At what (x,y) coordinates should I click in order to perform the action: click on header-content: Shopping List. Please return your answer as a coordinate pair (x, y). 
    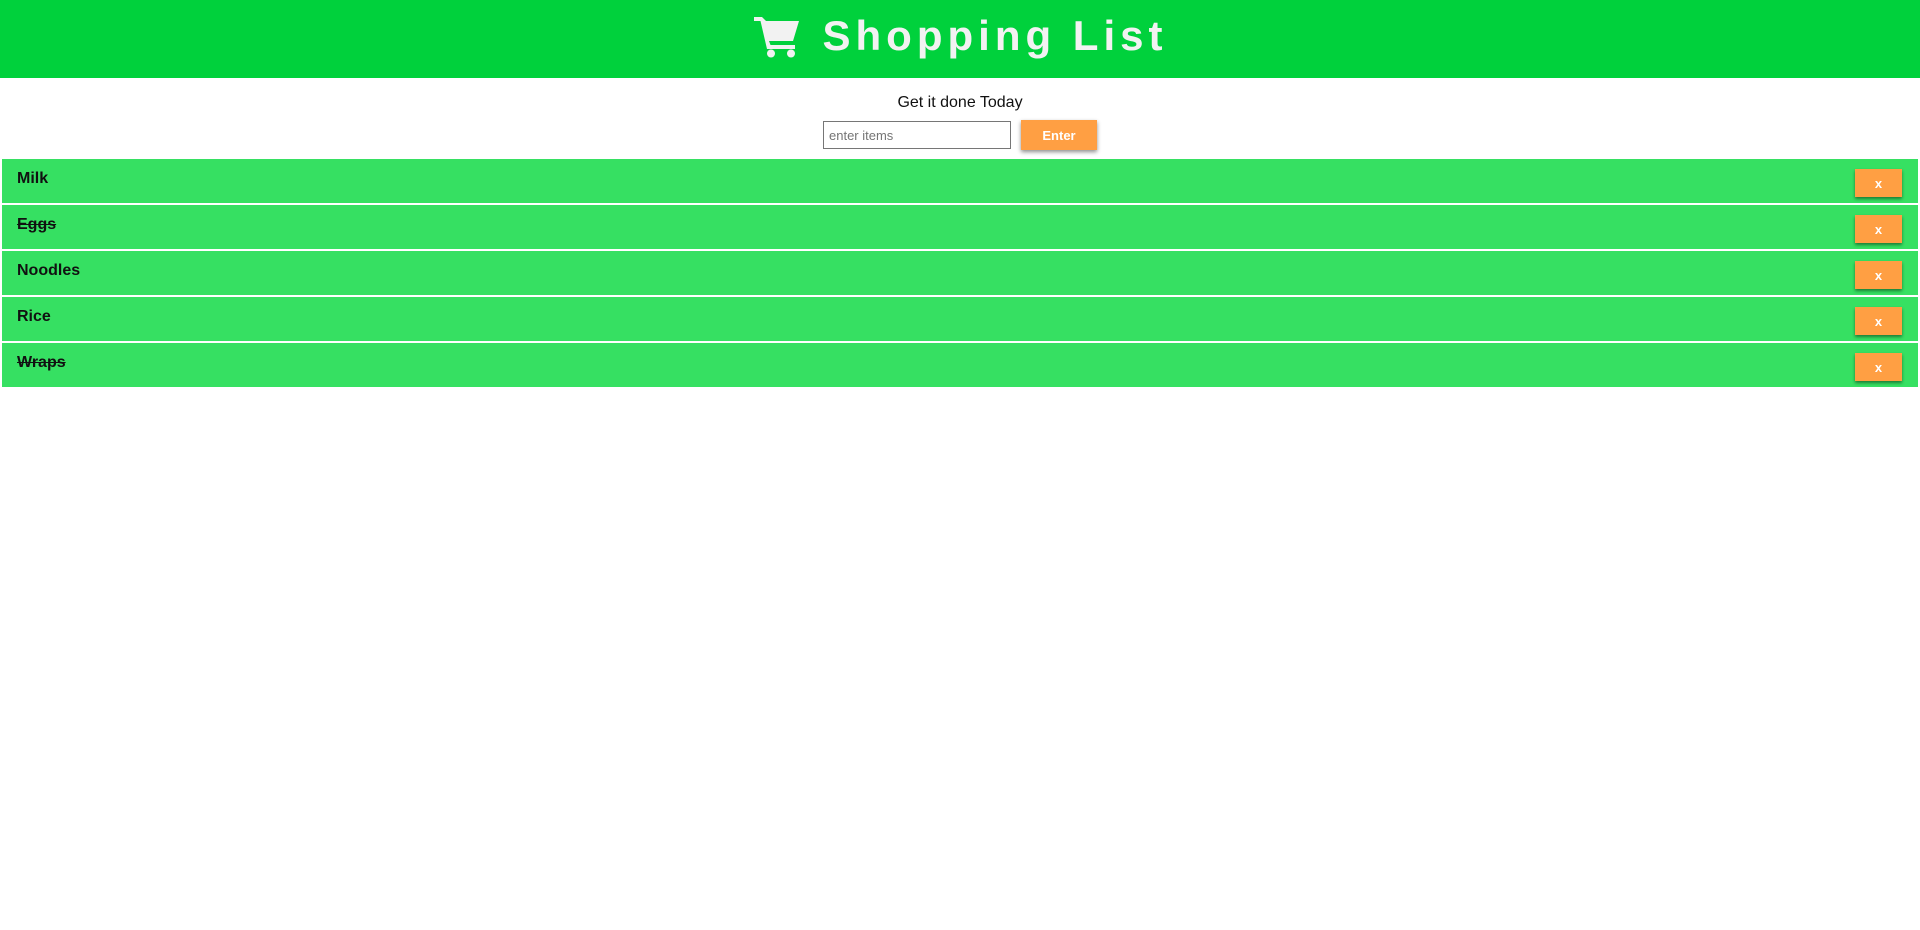
    Looking at the image, I should click on (960, 36).